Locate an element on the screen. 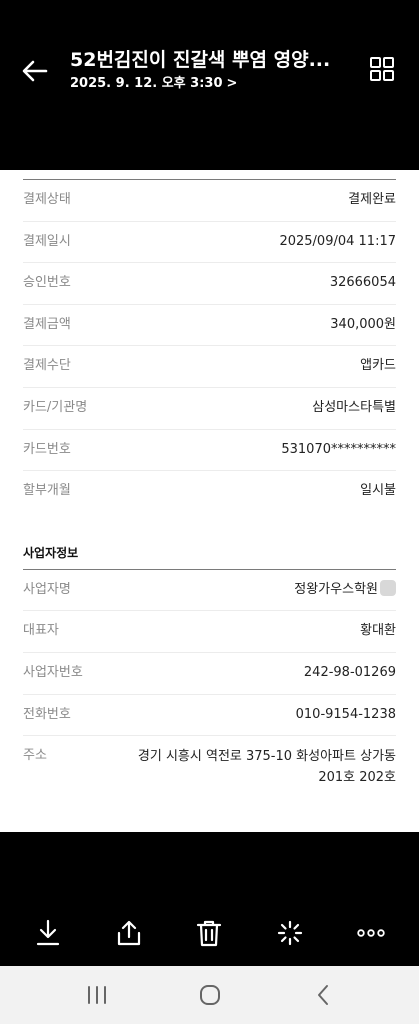 The width and height of the screenshot is (419, 1024). back-nav-button is located at coordinates (323, 995).